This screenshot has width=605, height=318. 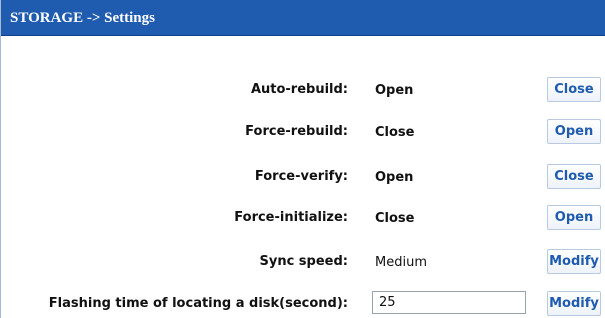 What do you see at coordinates (299, 89) in the screenshot?
I see `auto-rebuild-label: Auto-rebuild:` at bounding box center [299, 89].